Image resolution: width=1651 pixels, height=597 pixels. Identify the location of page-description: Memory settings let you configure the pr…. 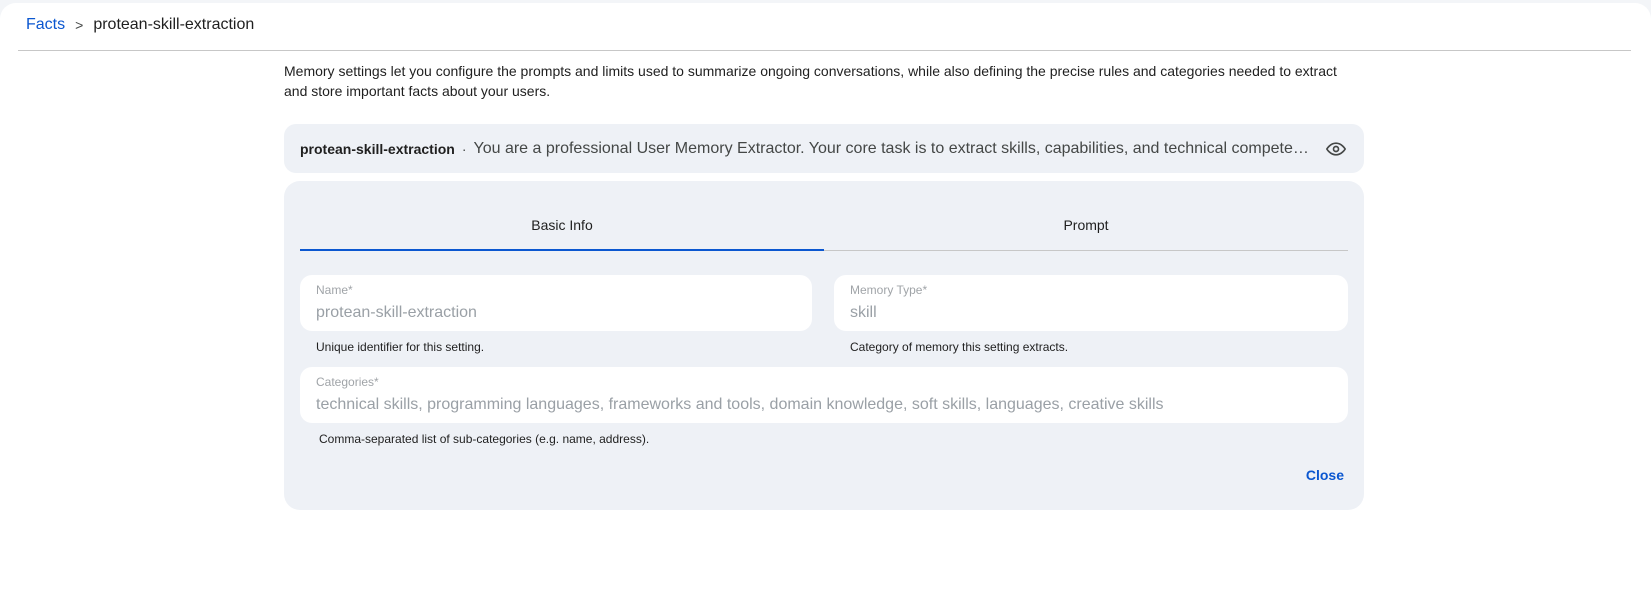
(810, 81).